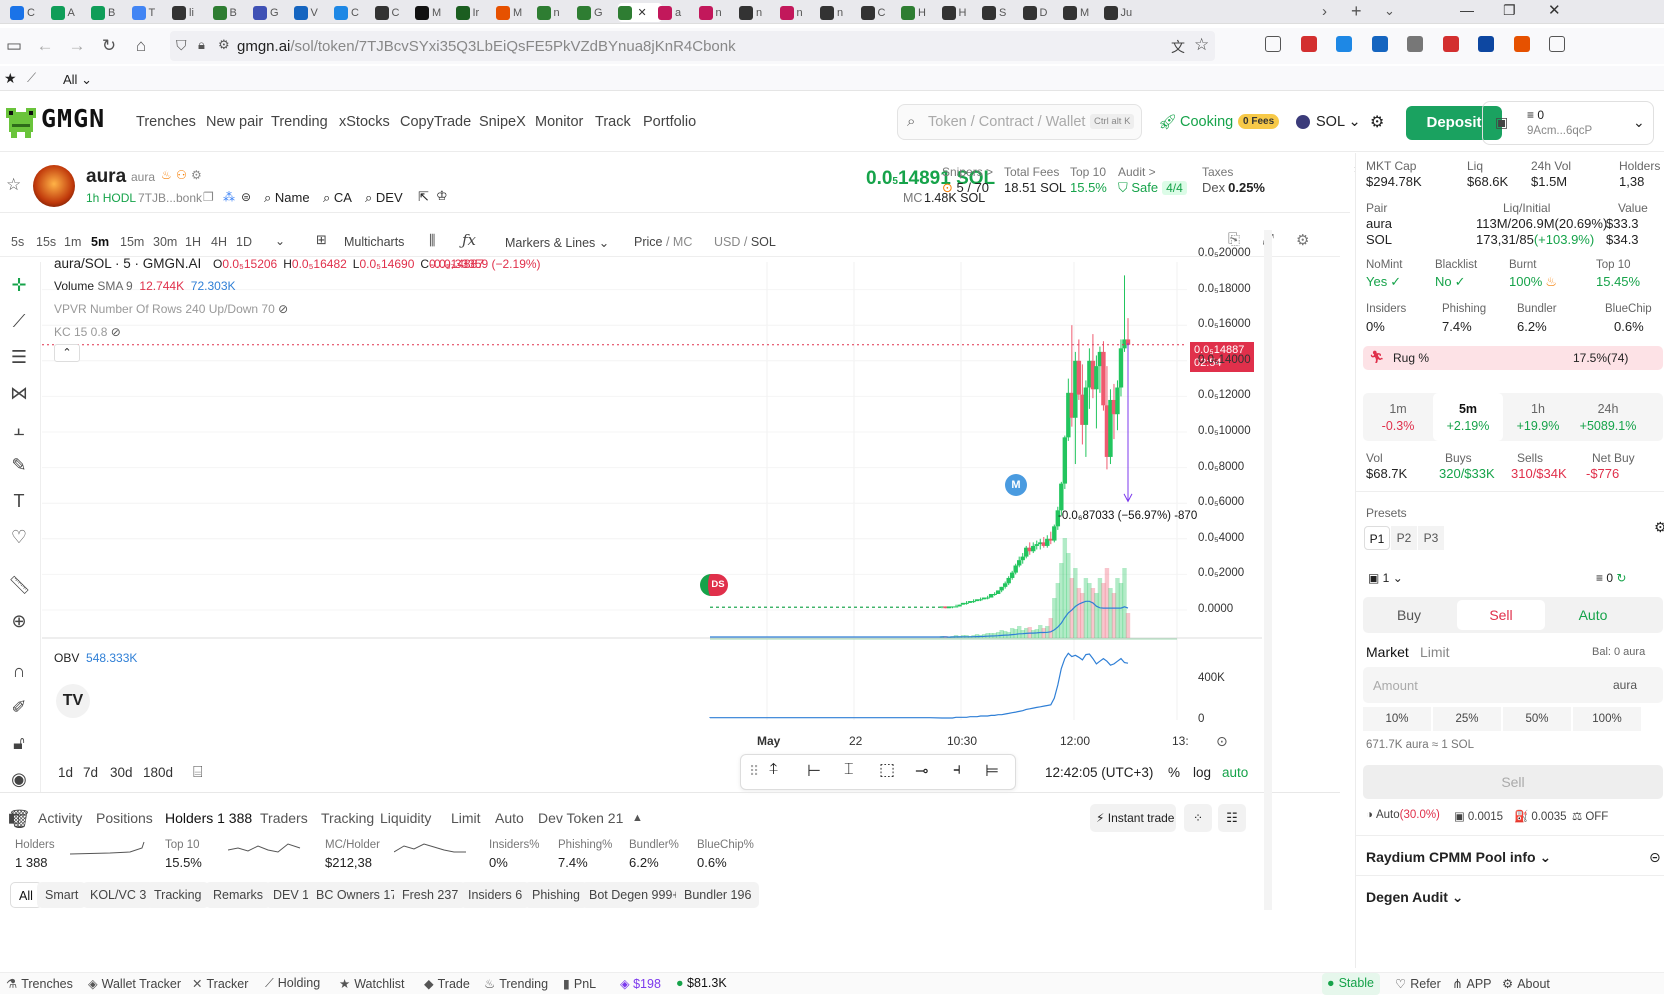  Describe the element at coordinates (77, 46) in the screenshot. I see `forward-icon: →` at that location.